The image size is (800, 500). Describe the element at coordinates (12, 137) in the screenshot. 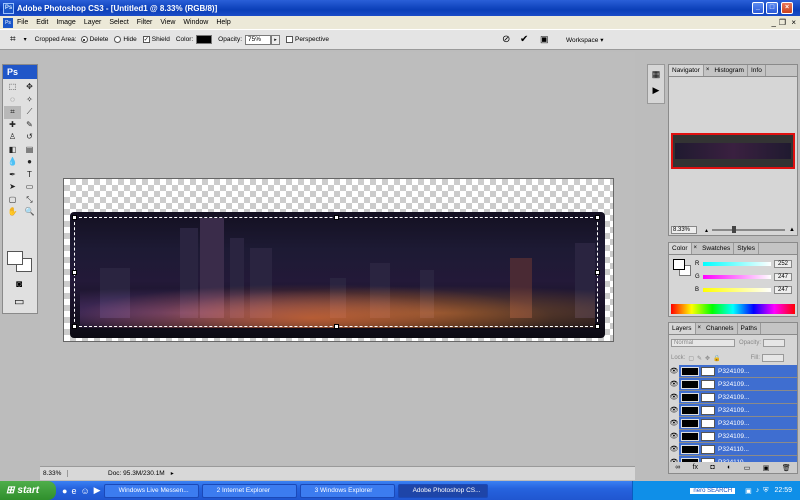

I see `clone-stamp-icon: ♙` at that location.